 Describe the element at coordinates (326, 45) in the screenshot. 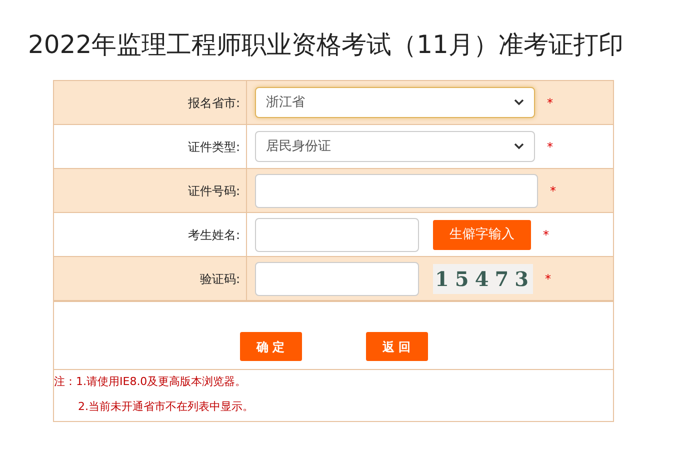

I see `page-title: 2022年监理工程师职业资格考试（11月）准考证打印` at that location.